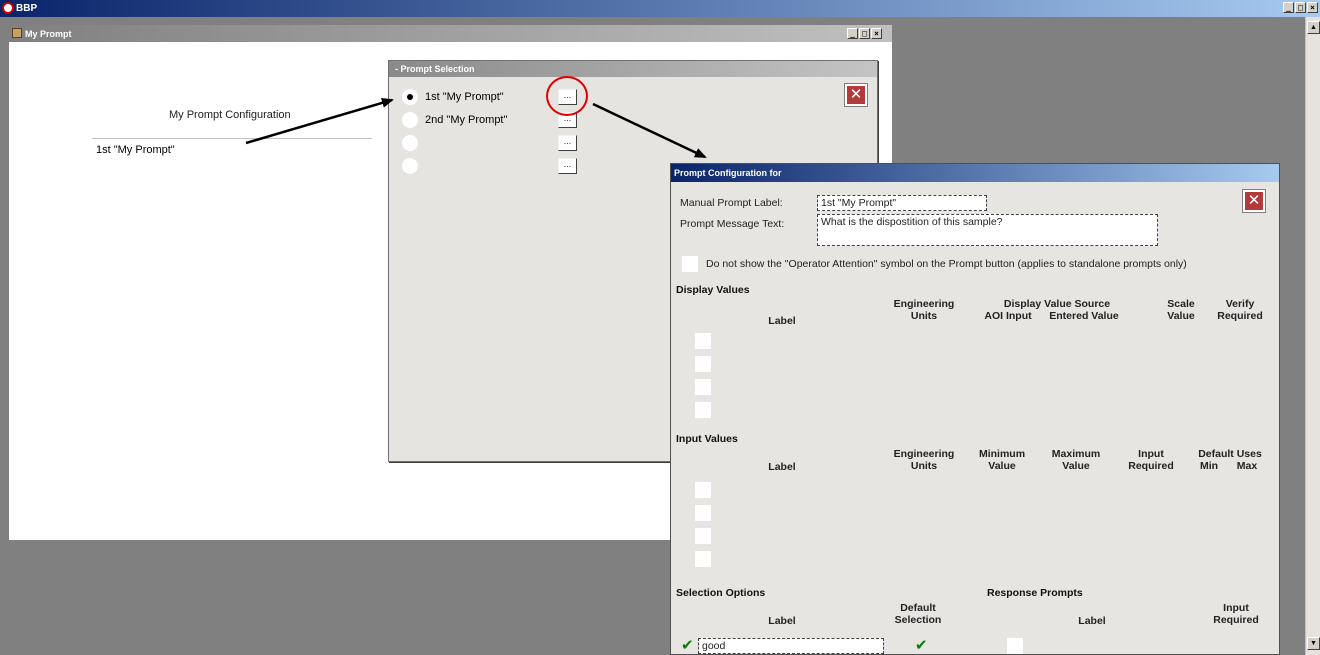 This screenshot has height=655, width=1320. I want to click on app-title: BBP, so click(27, 8).